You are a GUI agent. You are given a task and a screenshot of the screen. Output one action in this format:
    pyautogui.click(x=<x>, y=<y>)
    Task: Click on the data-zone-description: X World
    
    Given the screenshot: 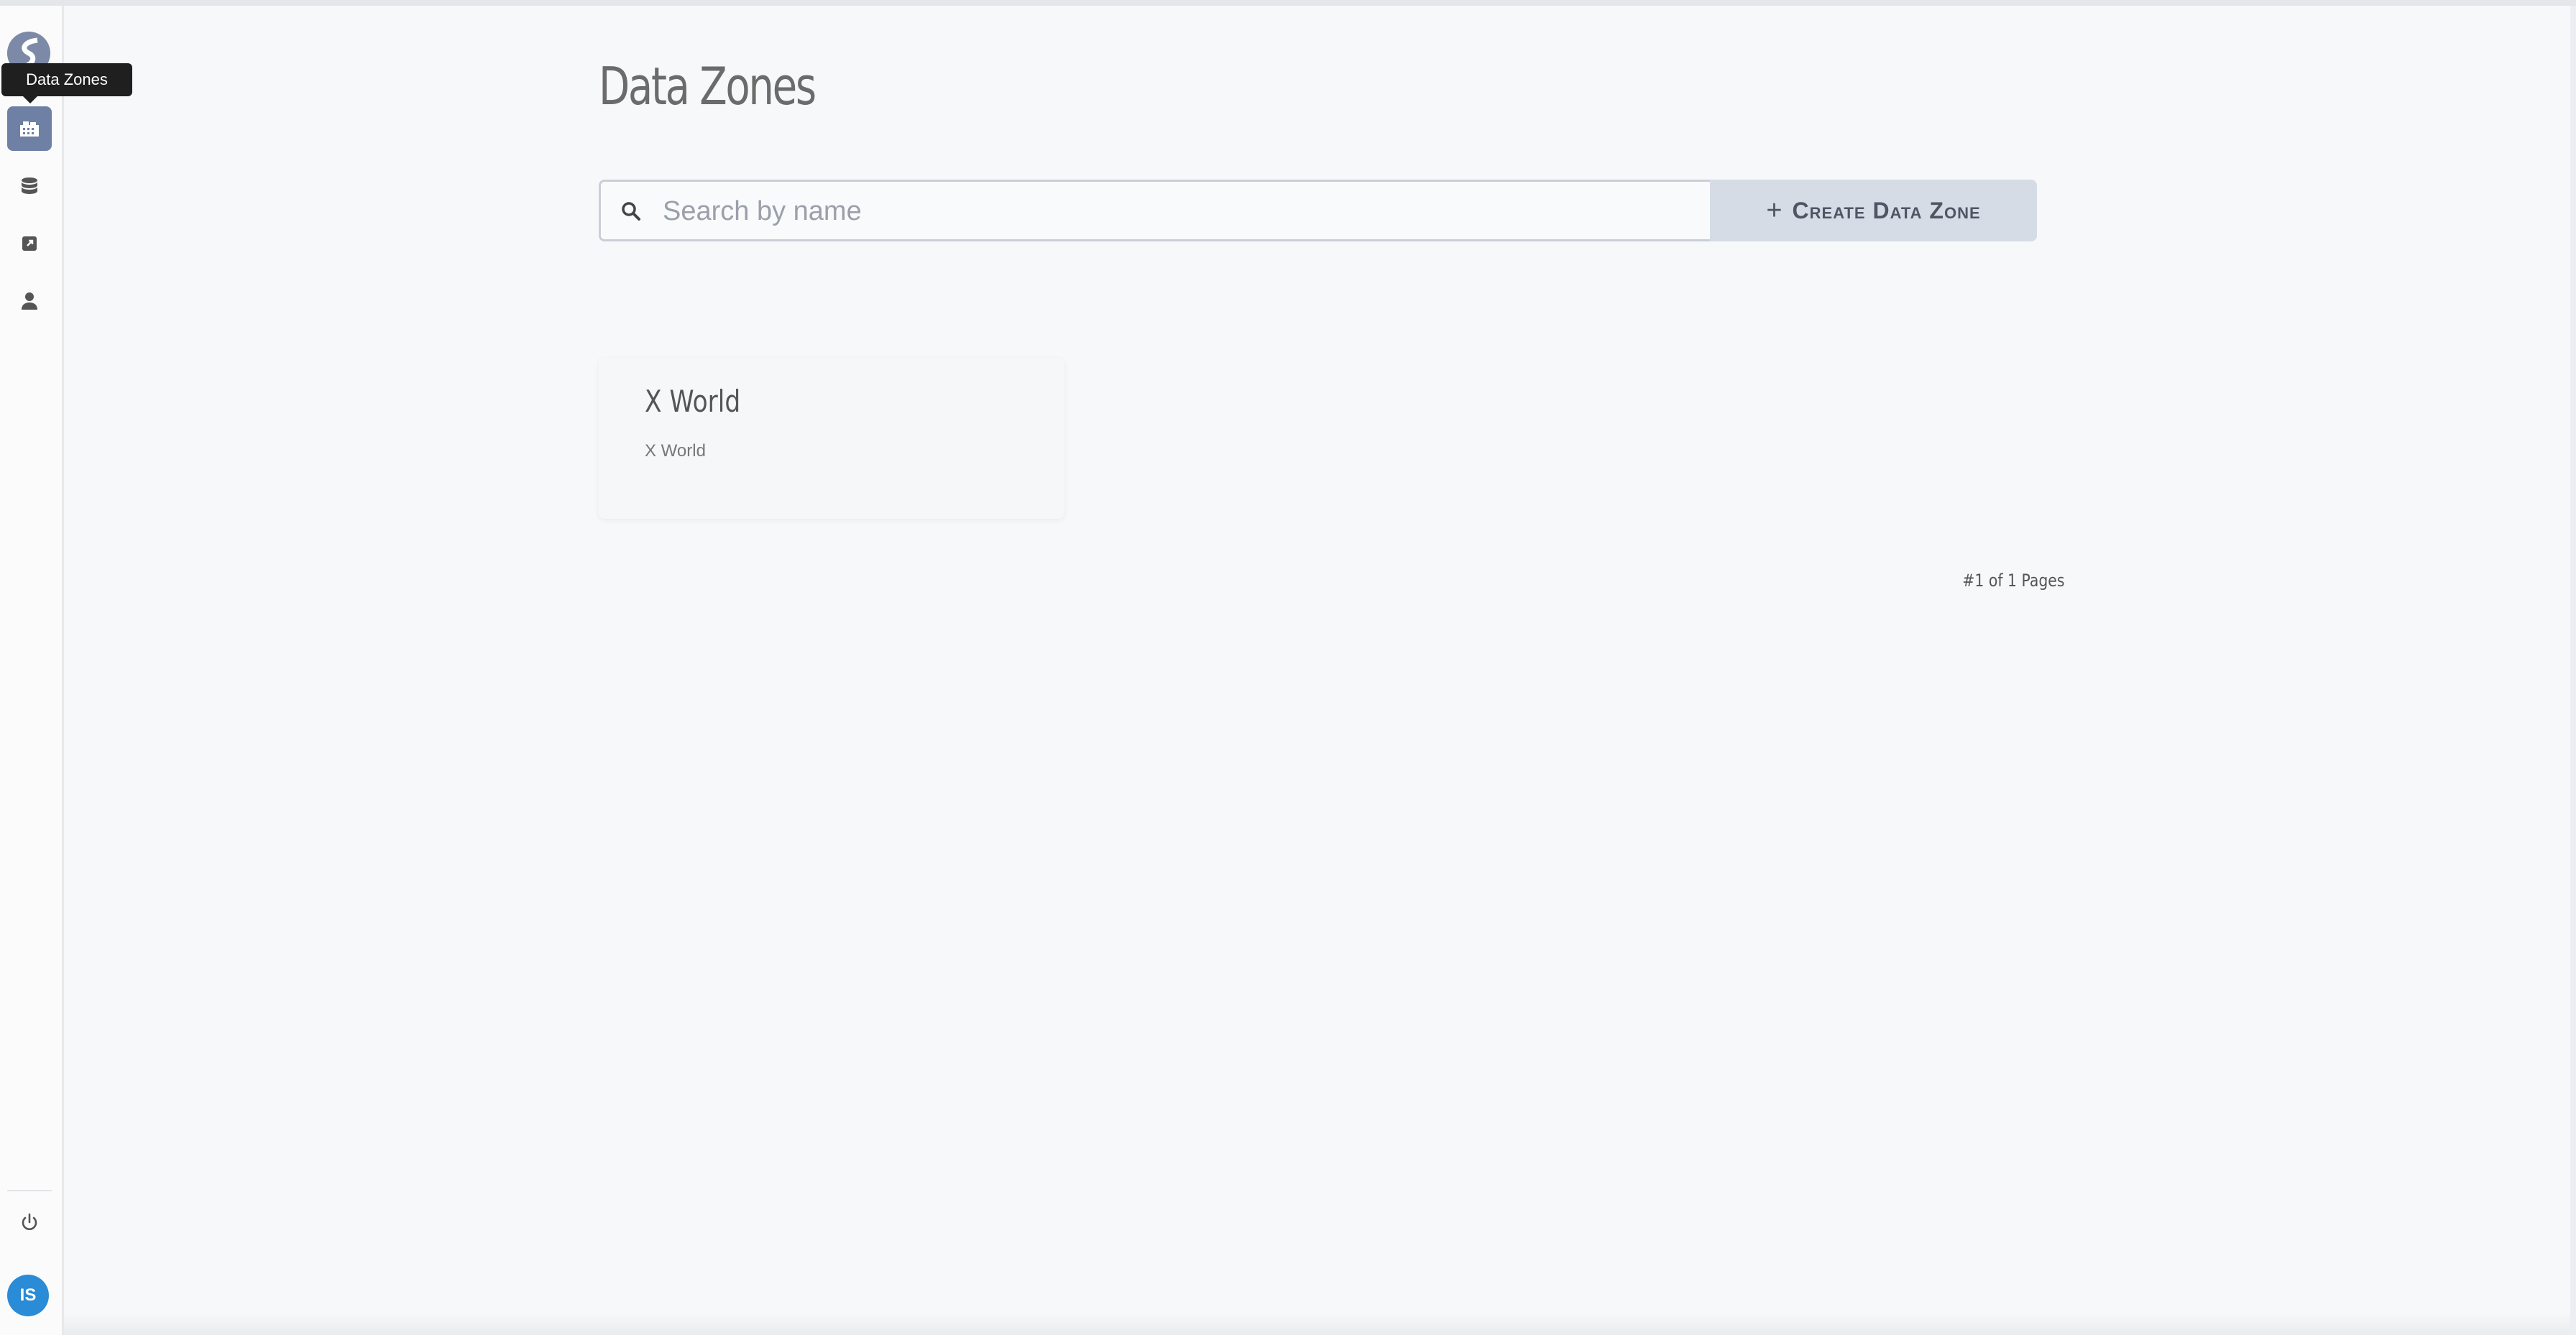 What is the action you would take?
    pyautogui.click(x=675, y=451)
    